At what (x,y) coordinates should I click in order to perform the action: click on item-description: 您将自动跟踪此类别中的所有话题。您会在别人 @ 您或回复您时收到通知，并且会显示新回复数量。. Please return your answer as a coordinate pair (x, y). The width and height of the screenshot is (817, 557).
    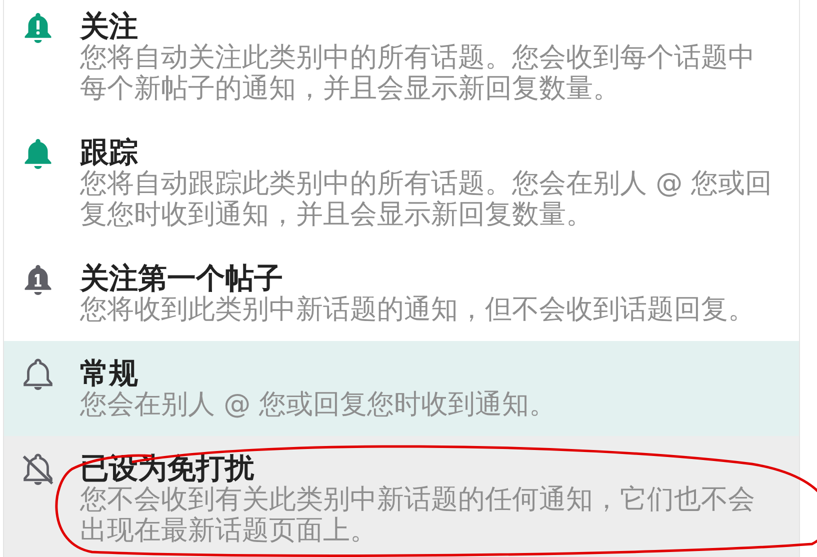
    Looking at the image, I should click on (427, 199).